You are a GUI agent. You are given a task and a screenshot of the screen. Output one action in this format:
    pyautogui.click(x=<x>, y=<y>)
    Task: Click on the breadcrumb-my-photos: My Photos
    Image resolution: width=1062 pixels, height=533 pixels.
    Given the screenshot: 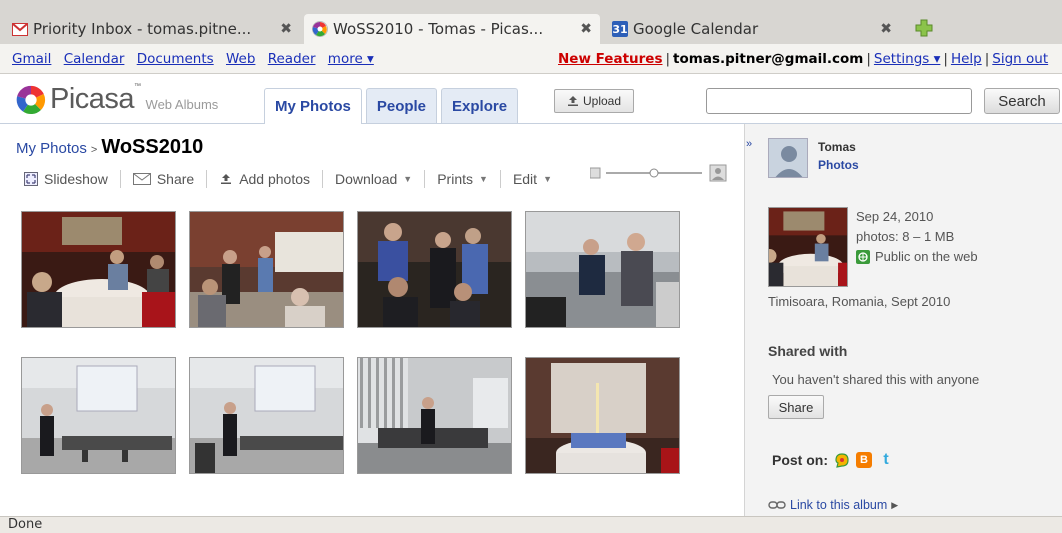 What is the action you would take?
    pyautogui.click(x=51, y=148)
    